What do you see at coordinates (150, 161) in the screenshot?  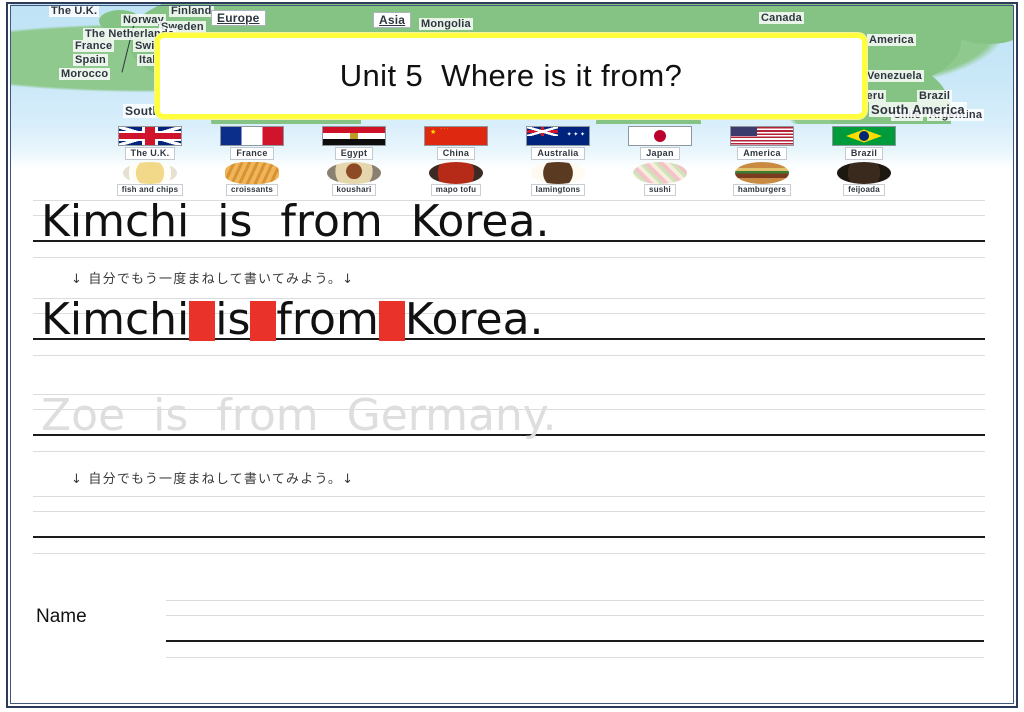 I see `country-cell-the-uk: The U.K. fish and chips` at bounding box center [150, 161].